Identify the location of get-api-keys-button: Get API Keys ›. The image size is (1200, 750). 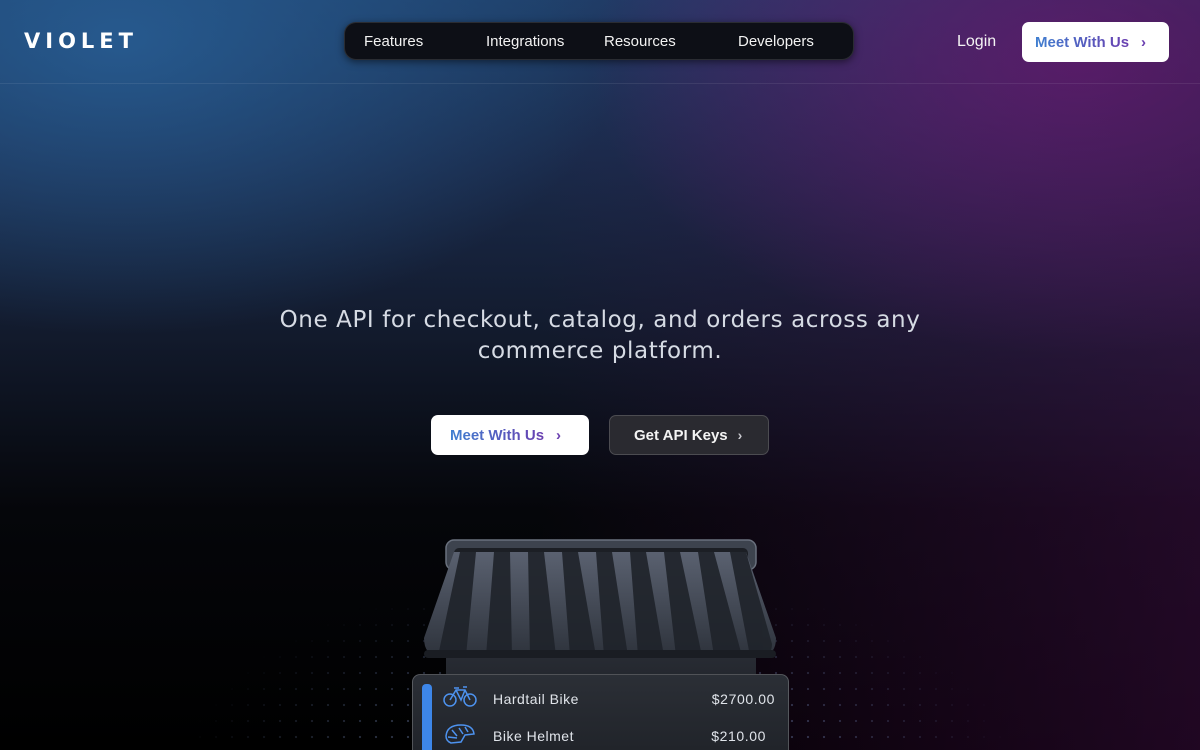
(689, 435).